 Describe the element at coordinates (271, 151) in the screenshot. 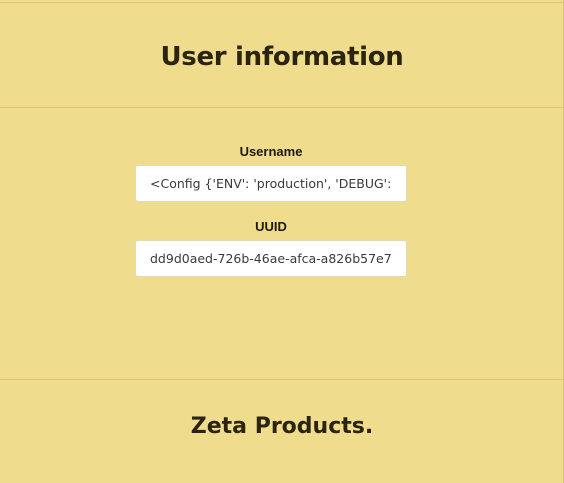

I see `username-label: Username` at that location.